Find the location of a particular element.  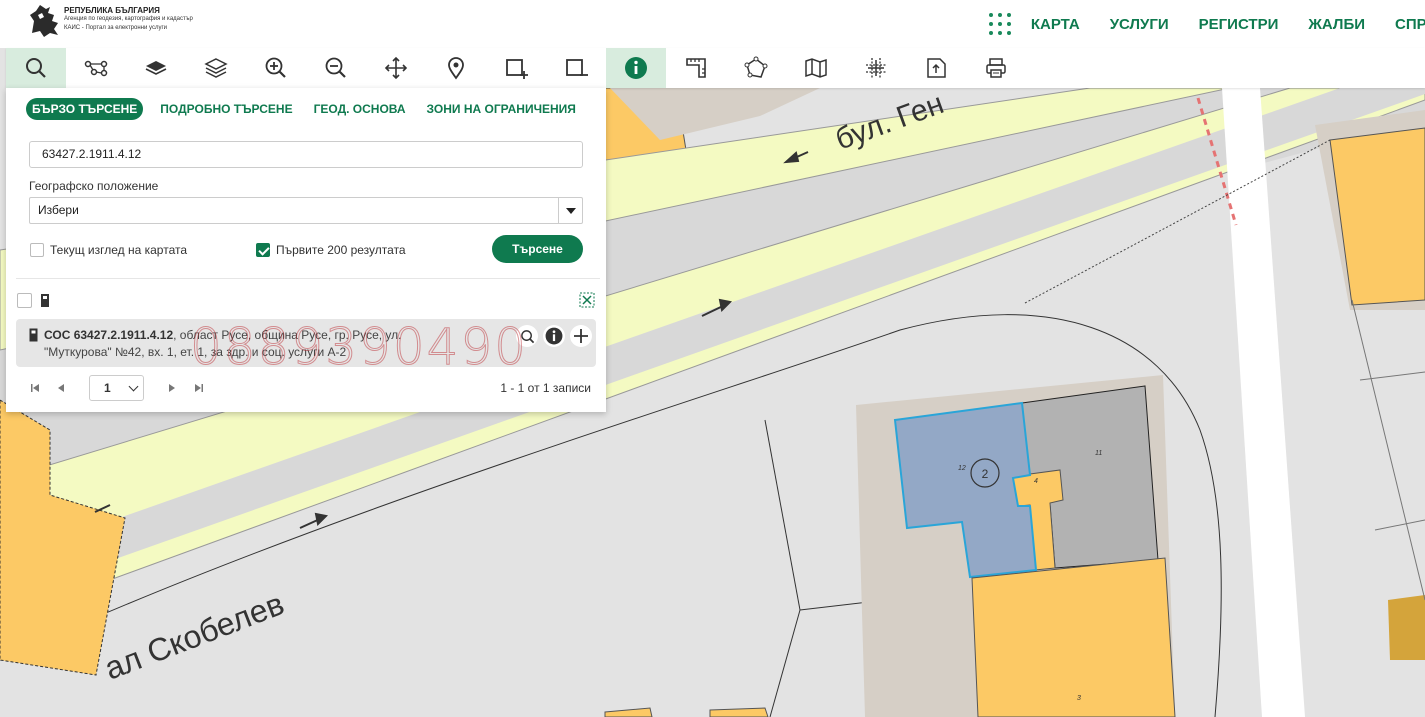

grid-icon is located at coordinates (876, 68).